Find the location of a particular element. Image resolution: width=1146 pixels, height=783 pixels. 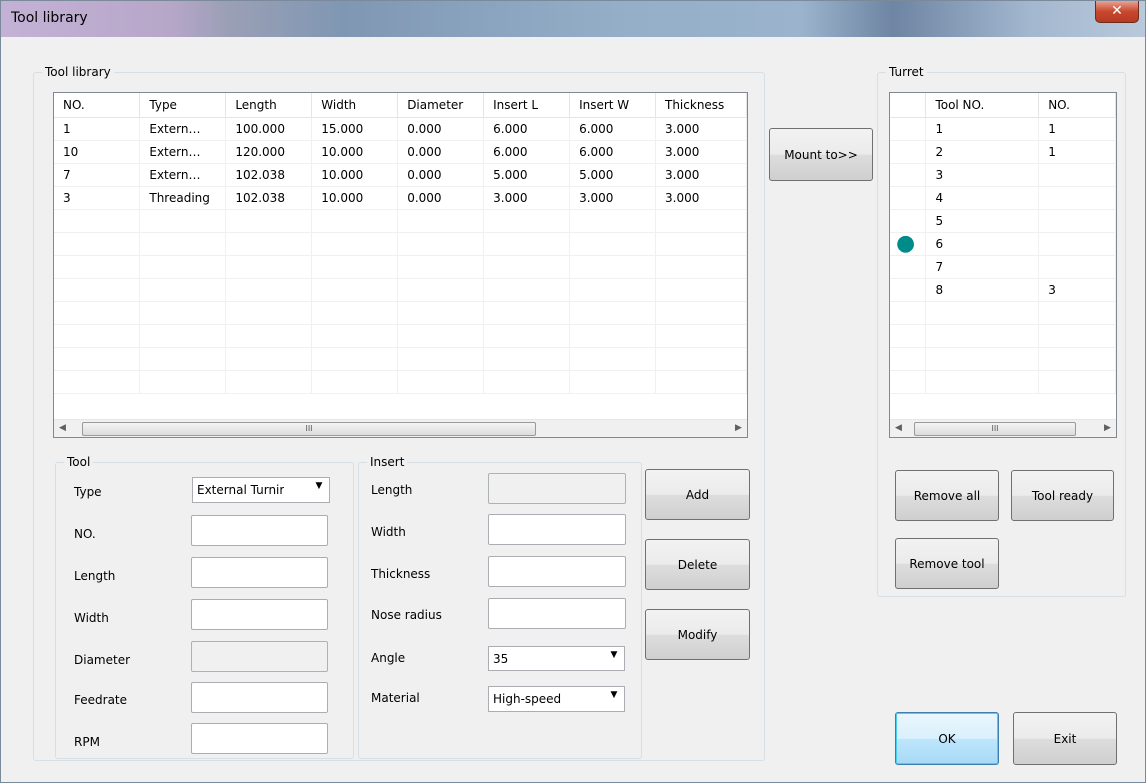

table-row: 4 is located at coordinates (1003, 198).